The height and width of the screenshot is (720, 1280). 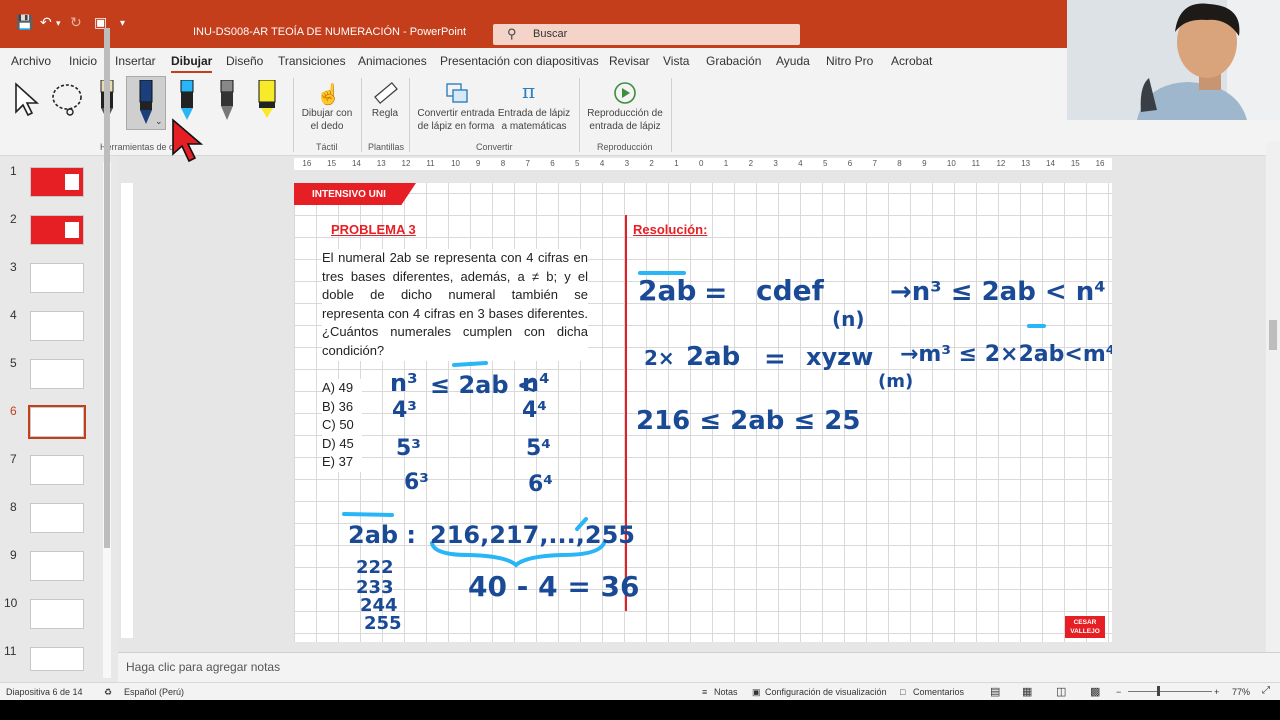 What do you see at coordinates (733, 61) in the screenshot?
I see `tab-grabacion: Grabación` at bounding box center [733, 61].